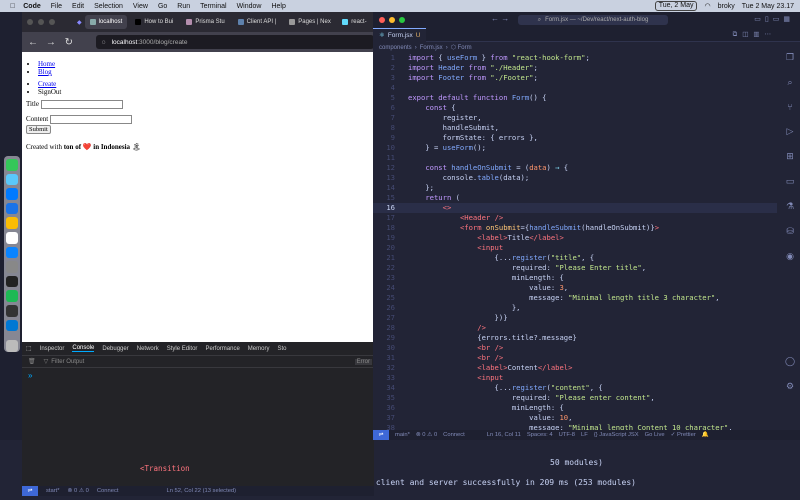 Image resolution: width=800 pixels, height=500 pixels. What do you see at coordinates (78, 6) in the screenshot?
I see `menu-edit: Edit` at bounding box center [78, 6].